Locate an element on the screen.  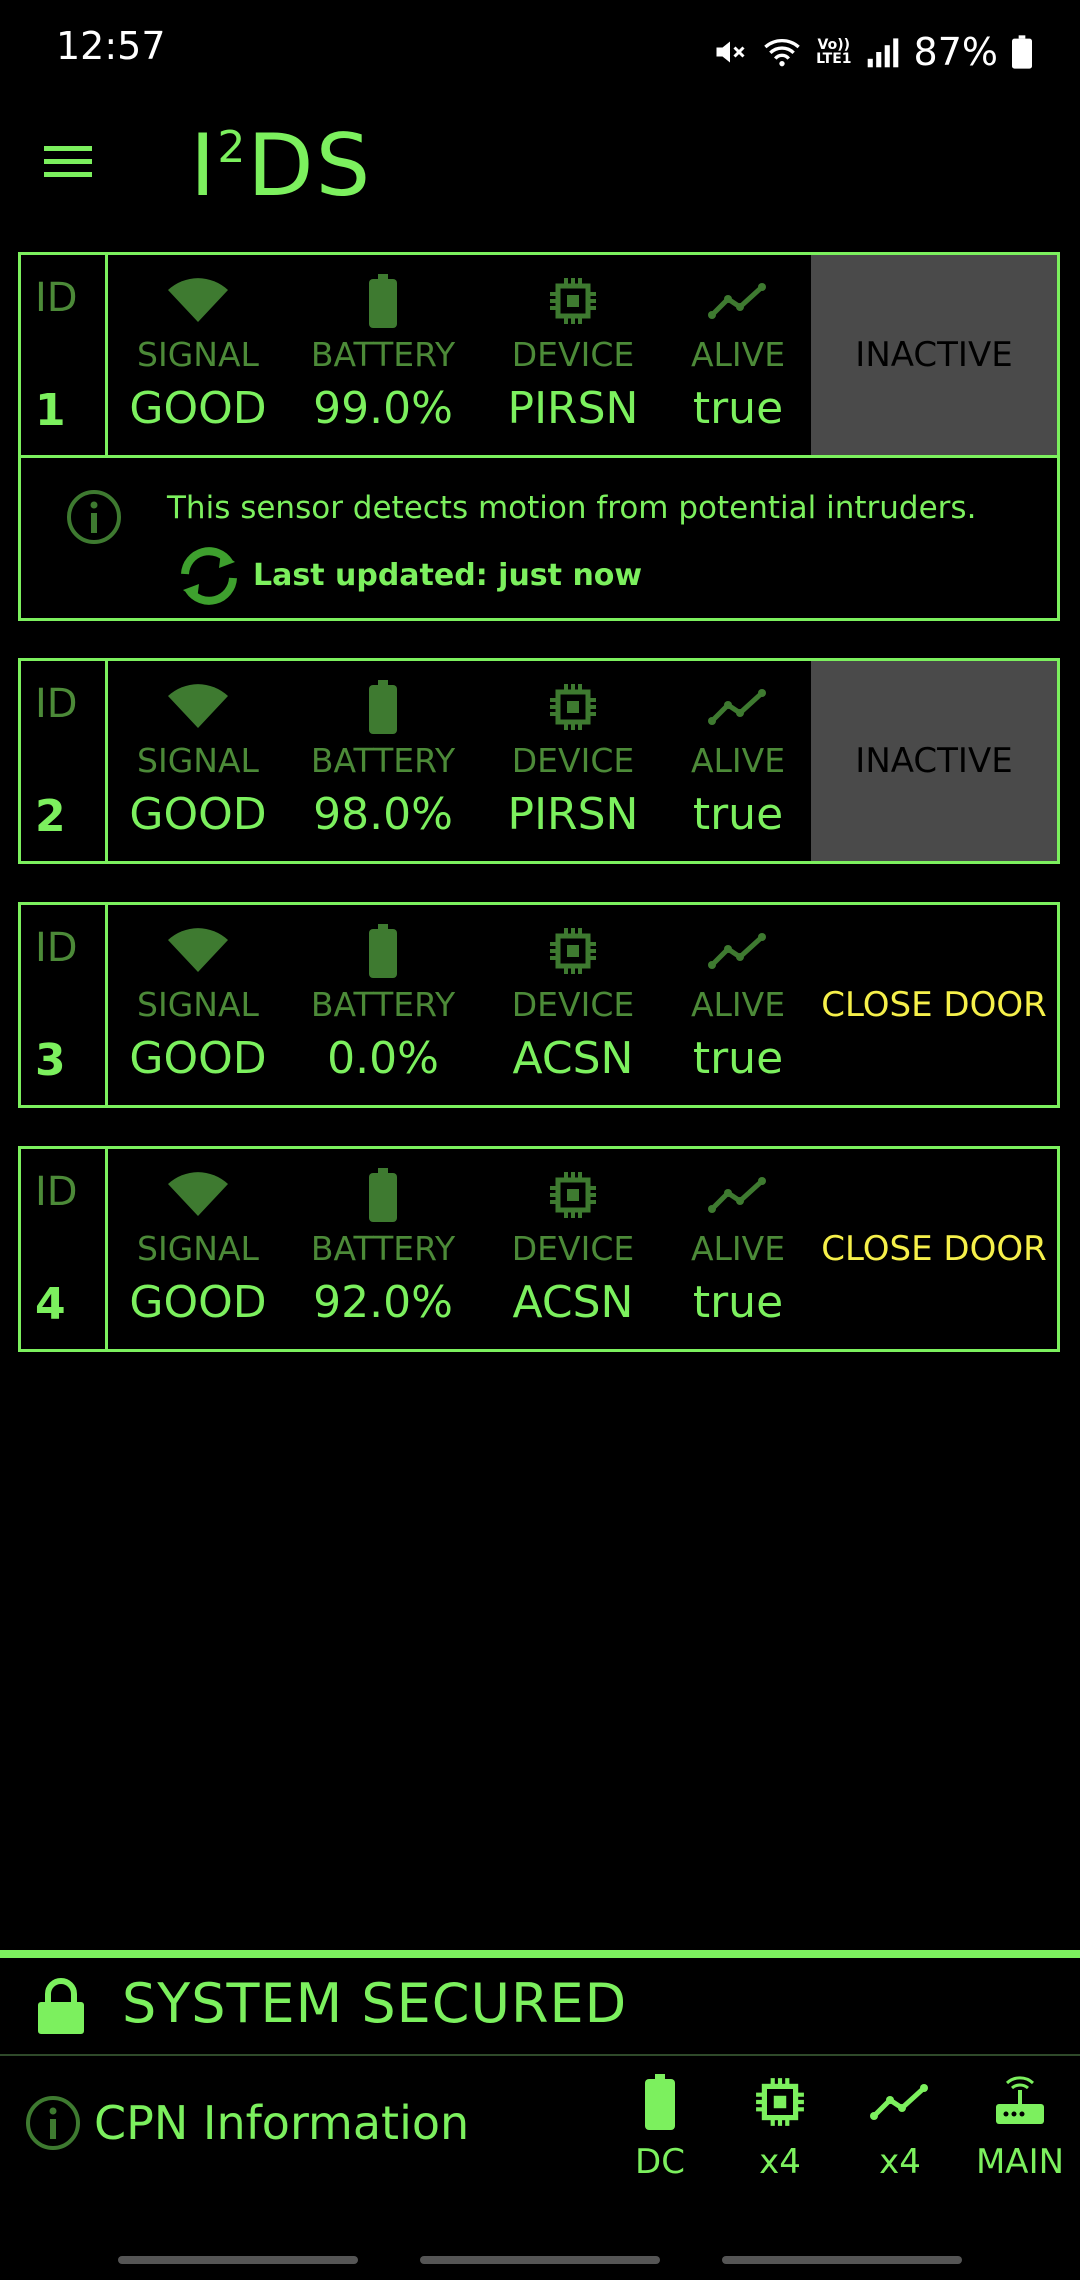
status-bar: 12:57 Vo)) LTE1 87% is located at coordinates (540, 50).